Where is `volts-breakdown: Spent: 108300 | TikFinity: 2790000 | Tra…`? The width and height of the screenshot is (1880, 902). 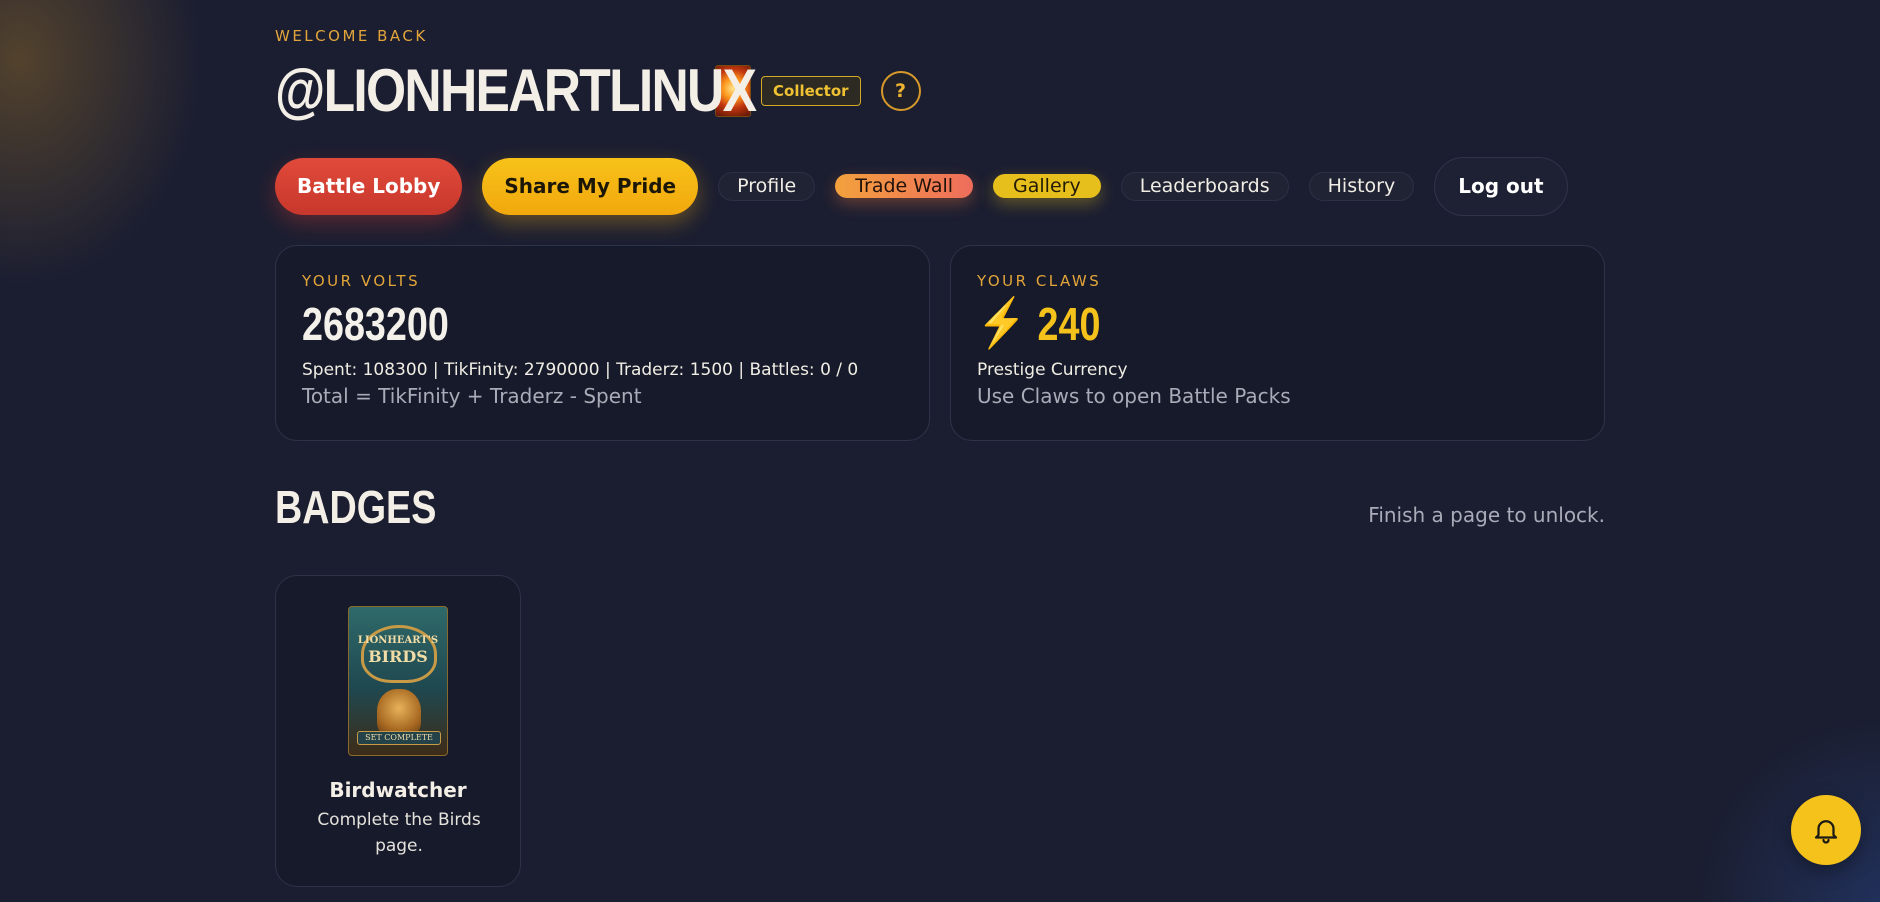
volts-breakdown: Spent: 108300 | TikFinity: 2790000 | Tra… is located at coordinates (580, 370).